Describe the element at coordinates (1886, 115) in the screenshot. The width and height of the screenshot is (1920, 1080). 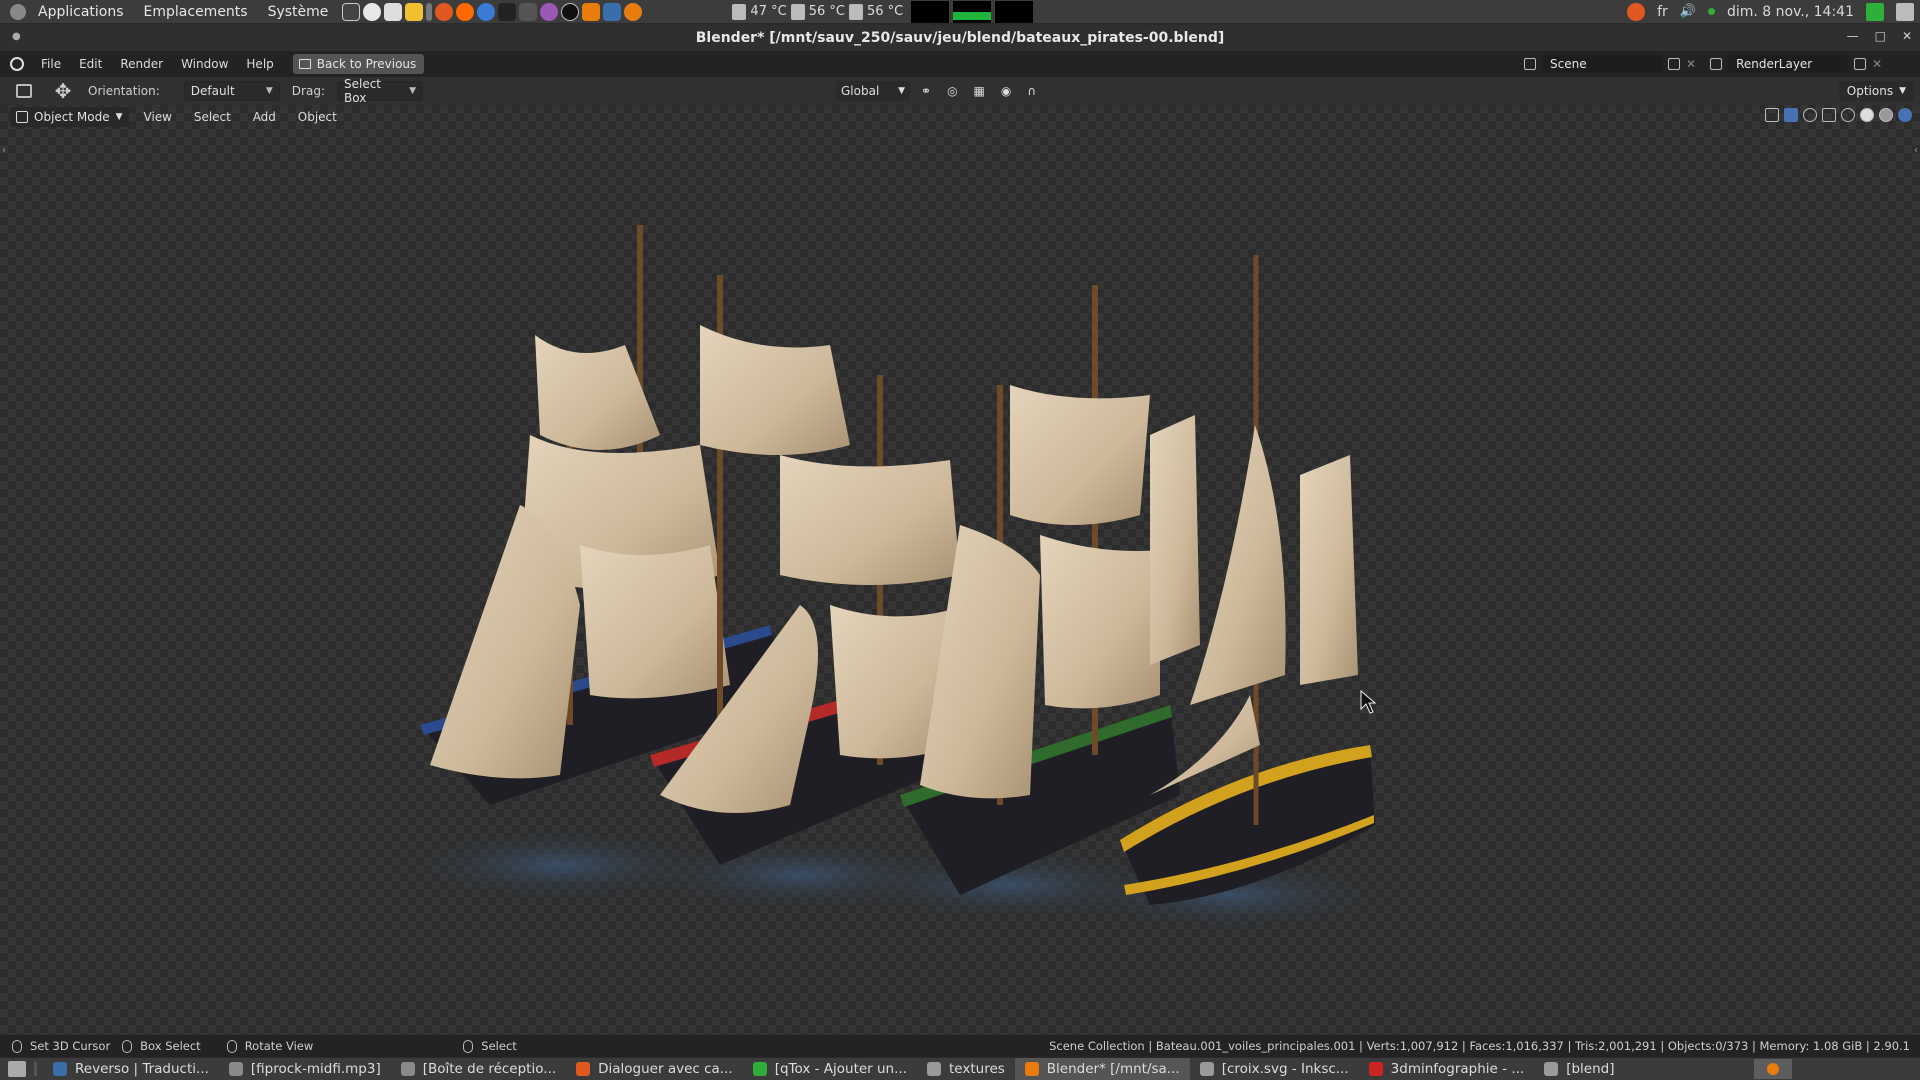
I see `material-preview-icon` at that location.